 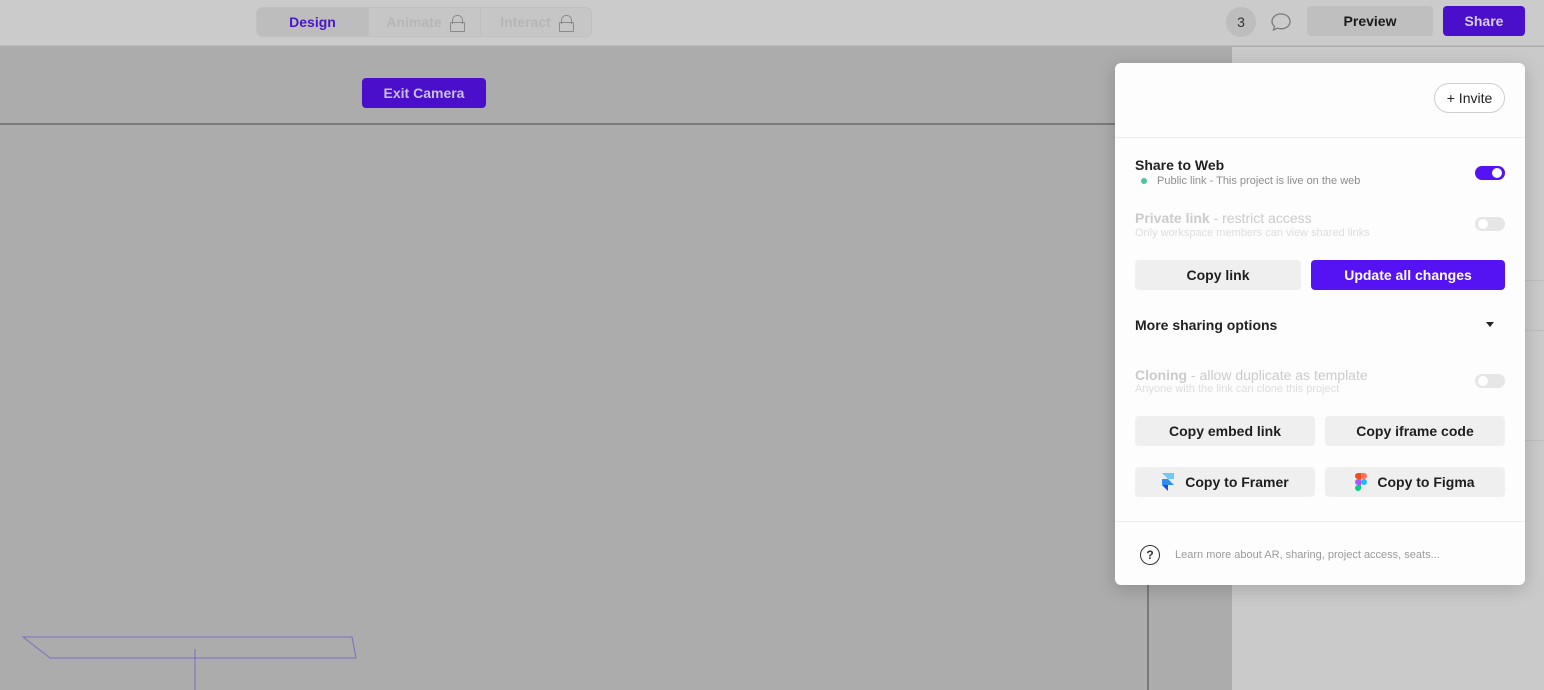 What do you see at coordinates (525, 22) in the screenshot?
I see `tab-interact-label: Interact` at bounding box center [525, 22].